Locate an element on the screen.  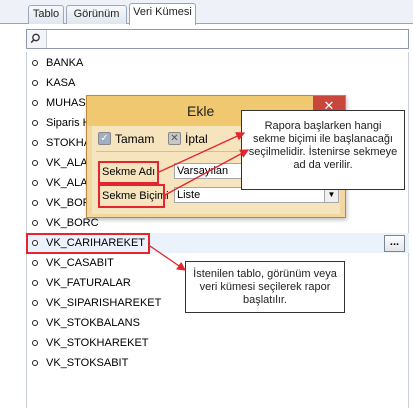
list-item: VK_STOKSABIT is located at coordinates (217, 363).